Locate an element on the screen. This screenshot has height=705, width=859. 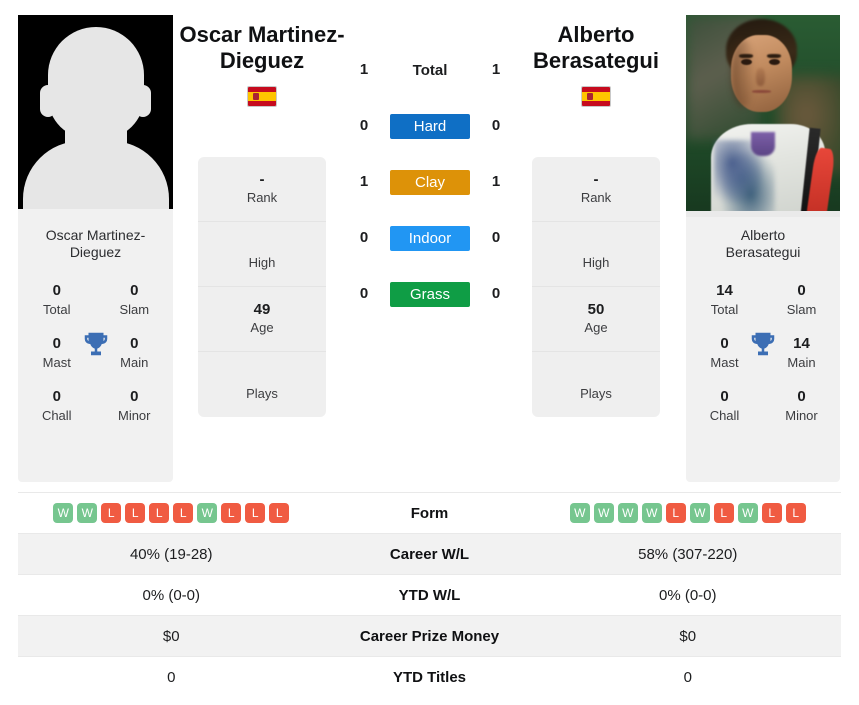
rank-value-right: - is located at coordinates (596, 179).